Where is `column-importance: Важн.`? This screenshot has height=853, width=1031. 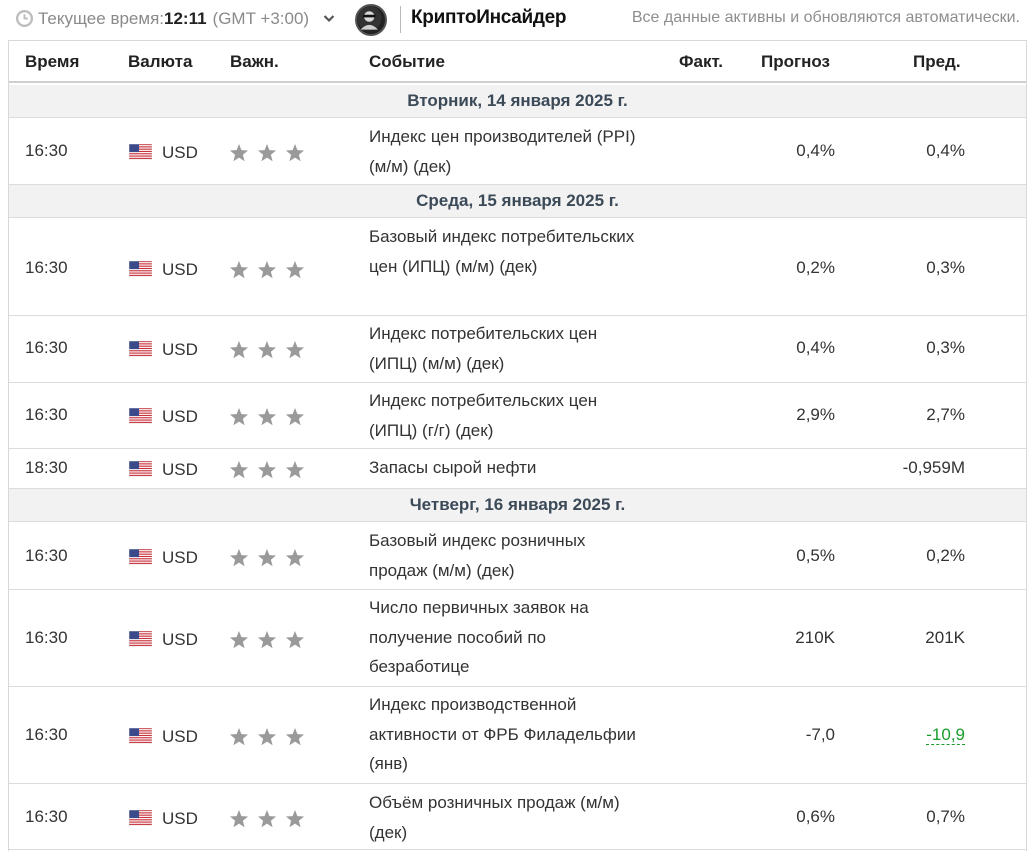
column-importance: Важн. is located at coordinates (254, 62).